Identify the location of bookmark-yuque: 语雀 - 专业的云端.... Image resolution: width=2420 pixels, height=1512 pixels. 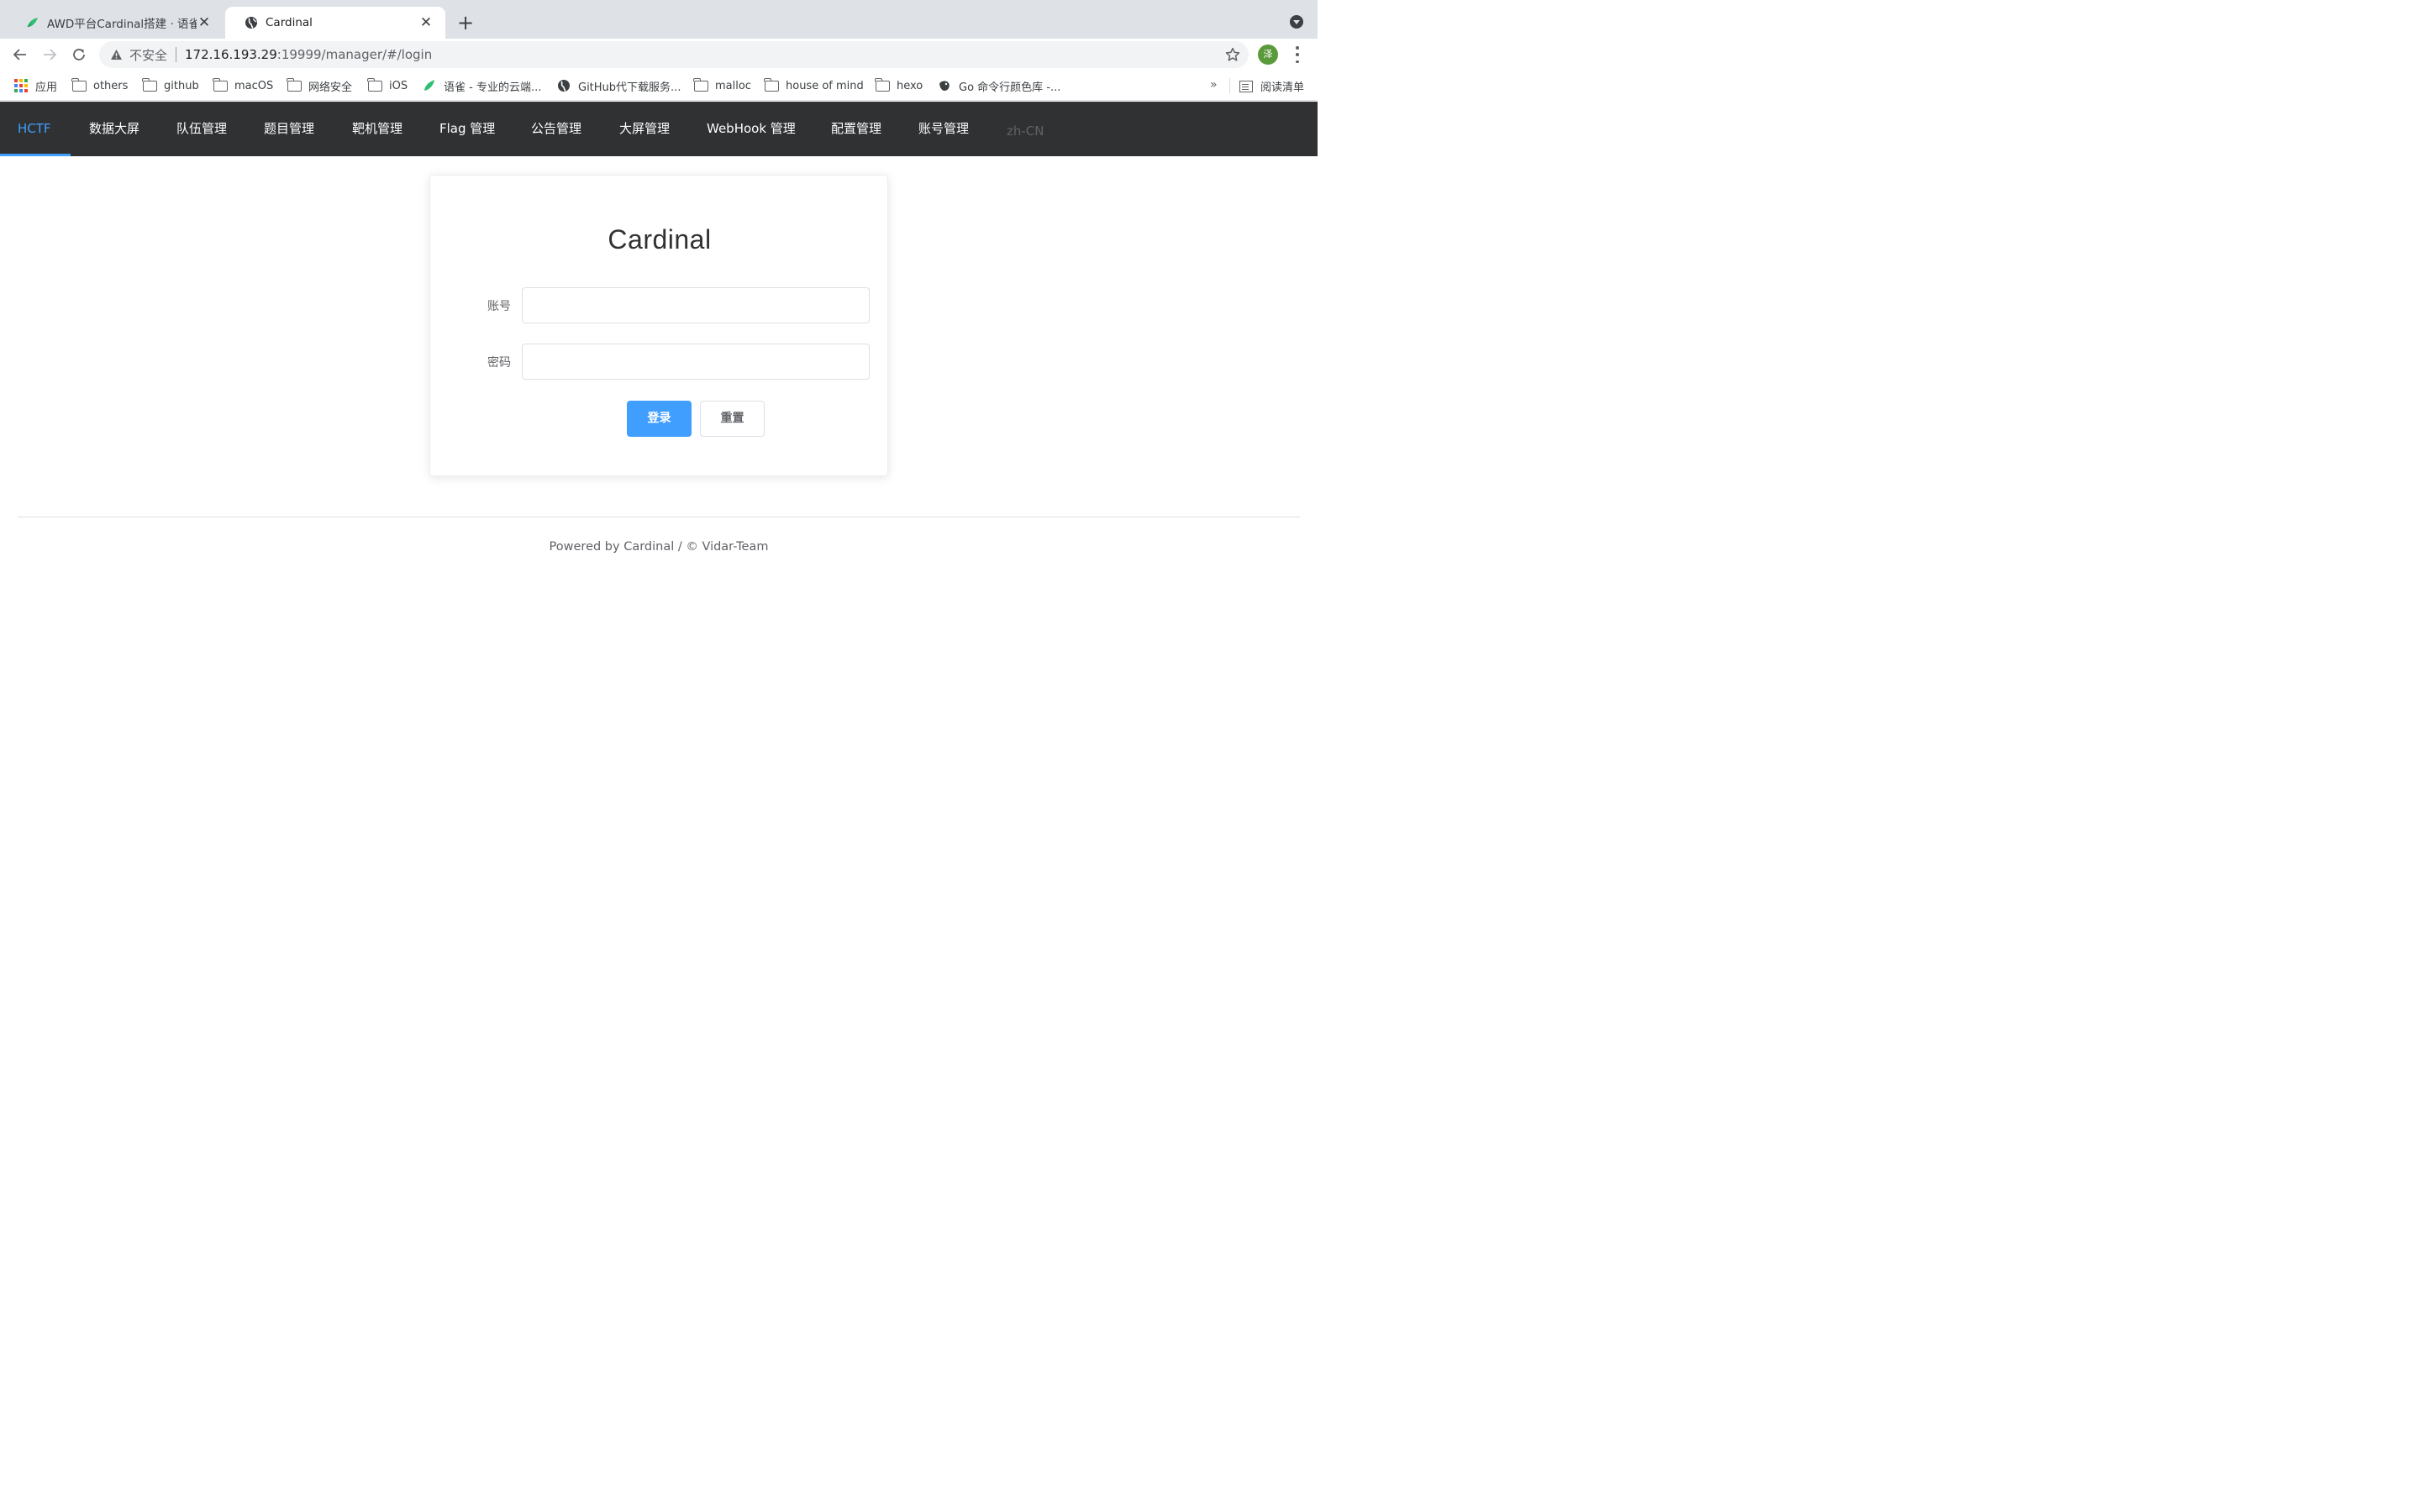
(482, 86).